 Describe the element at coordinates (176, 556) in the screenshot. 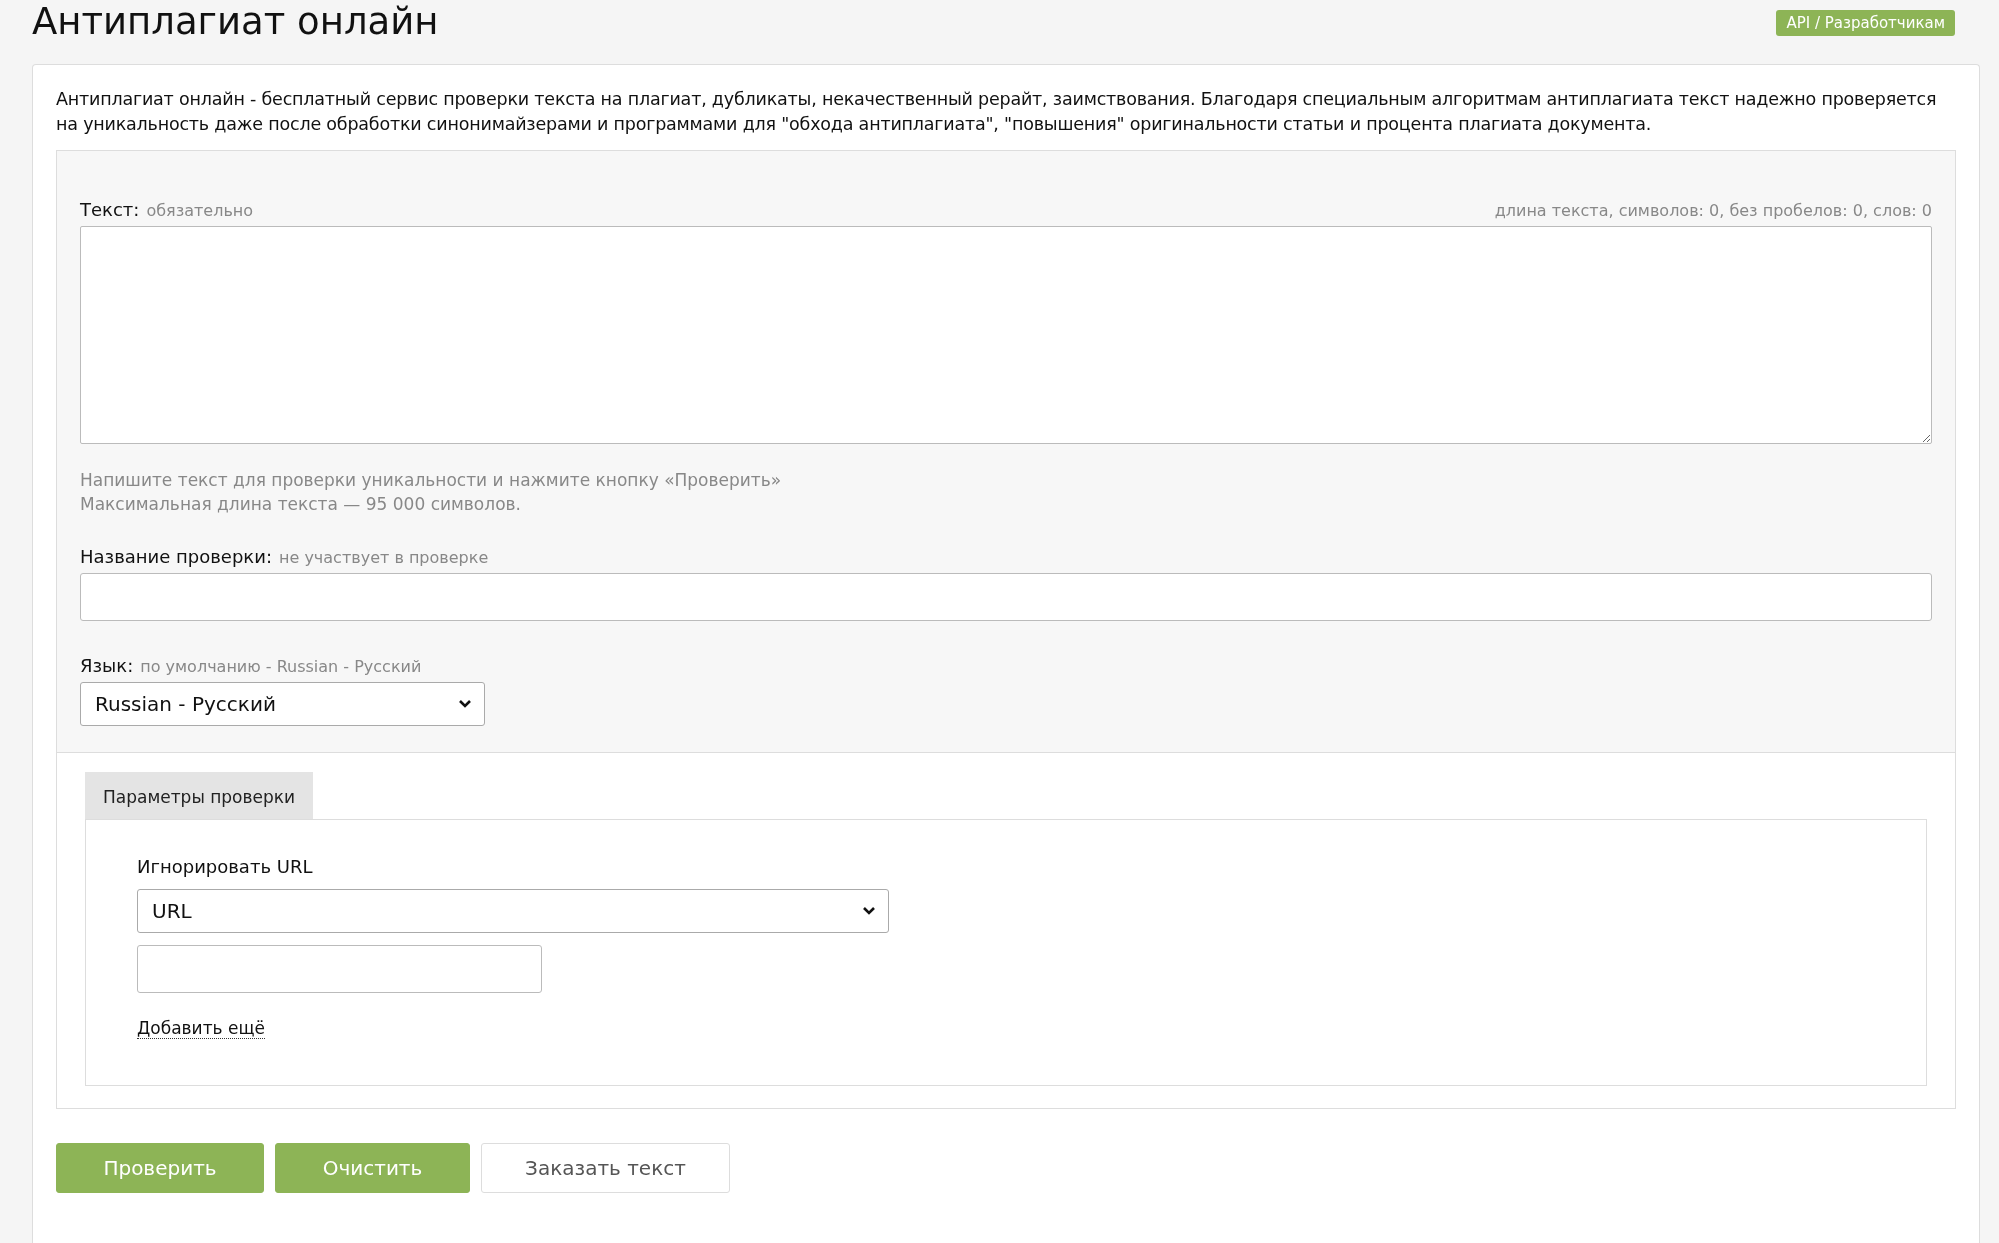

I see `field-label: Название проверки:` at that location.